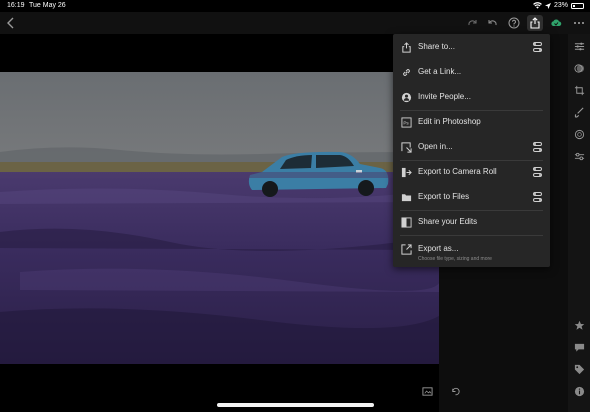 The height and width of the screenshot is (412, 590). What do you see at coordinates (493, 23) in the screenshot?
I see `undo-icon` at bounding box center [493, 23].